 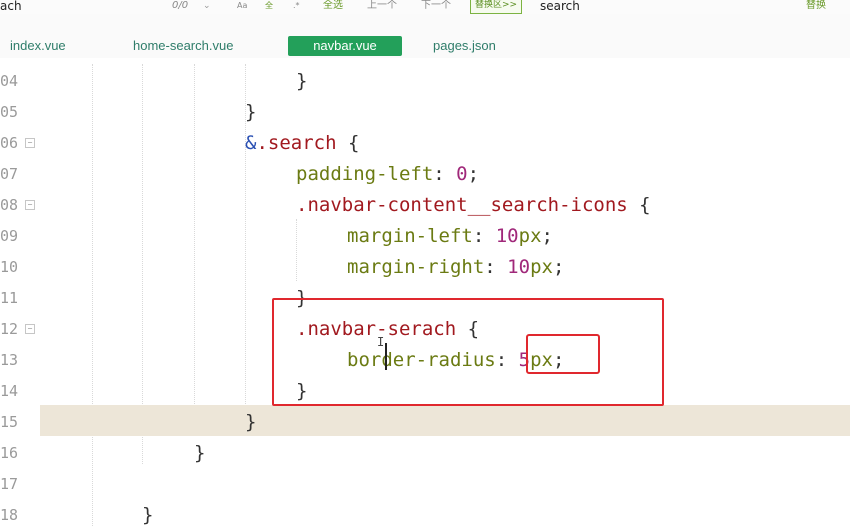 I want to click on code-line: 05 }, so click(x=425, y=112).